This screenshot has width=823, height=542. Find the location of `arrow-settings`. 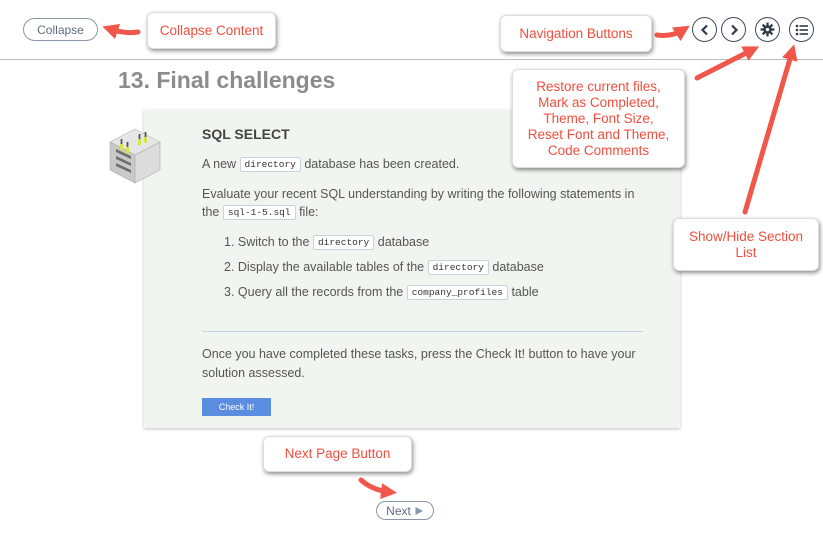

arrow-settings is located at coordinates (727, 63).